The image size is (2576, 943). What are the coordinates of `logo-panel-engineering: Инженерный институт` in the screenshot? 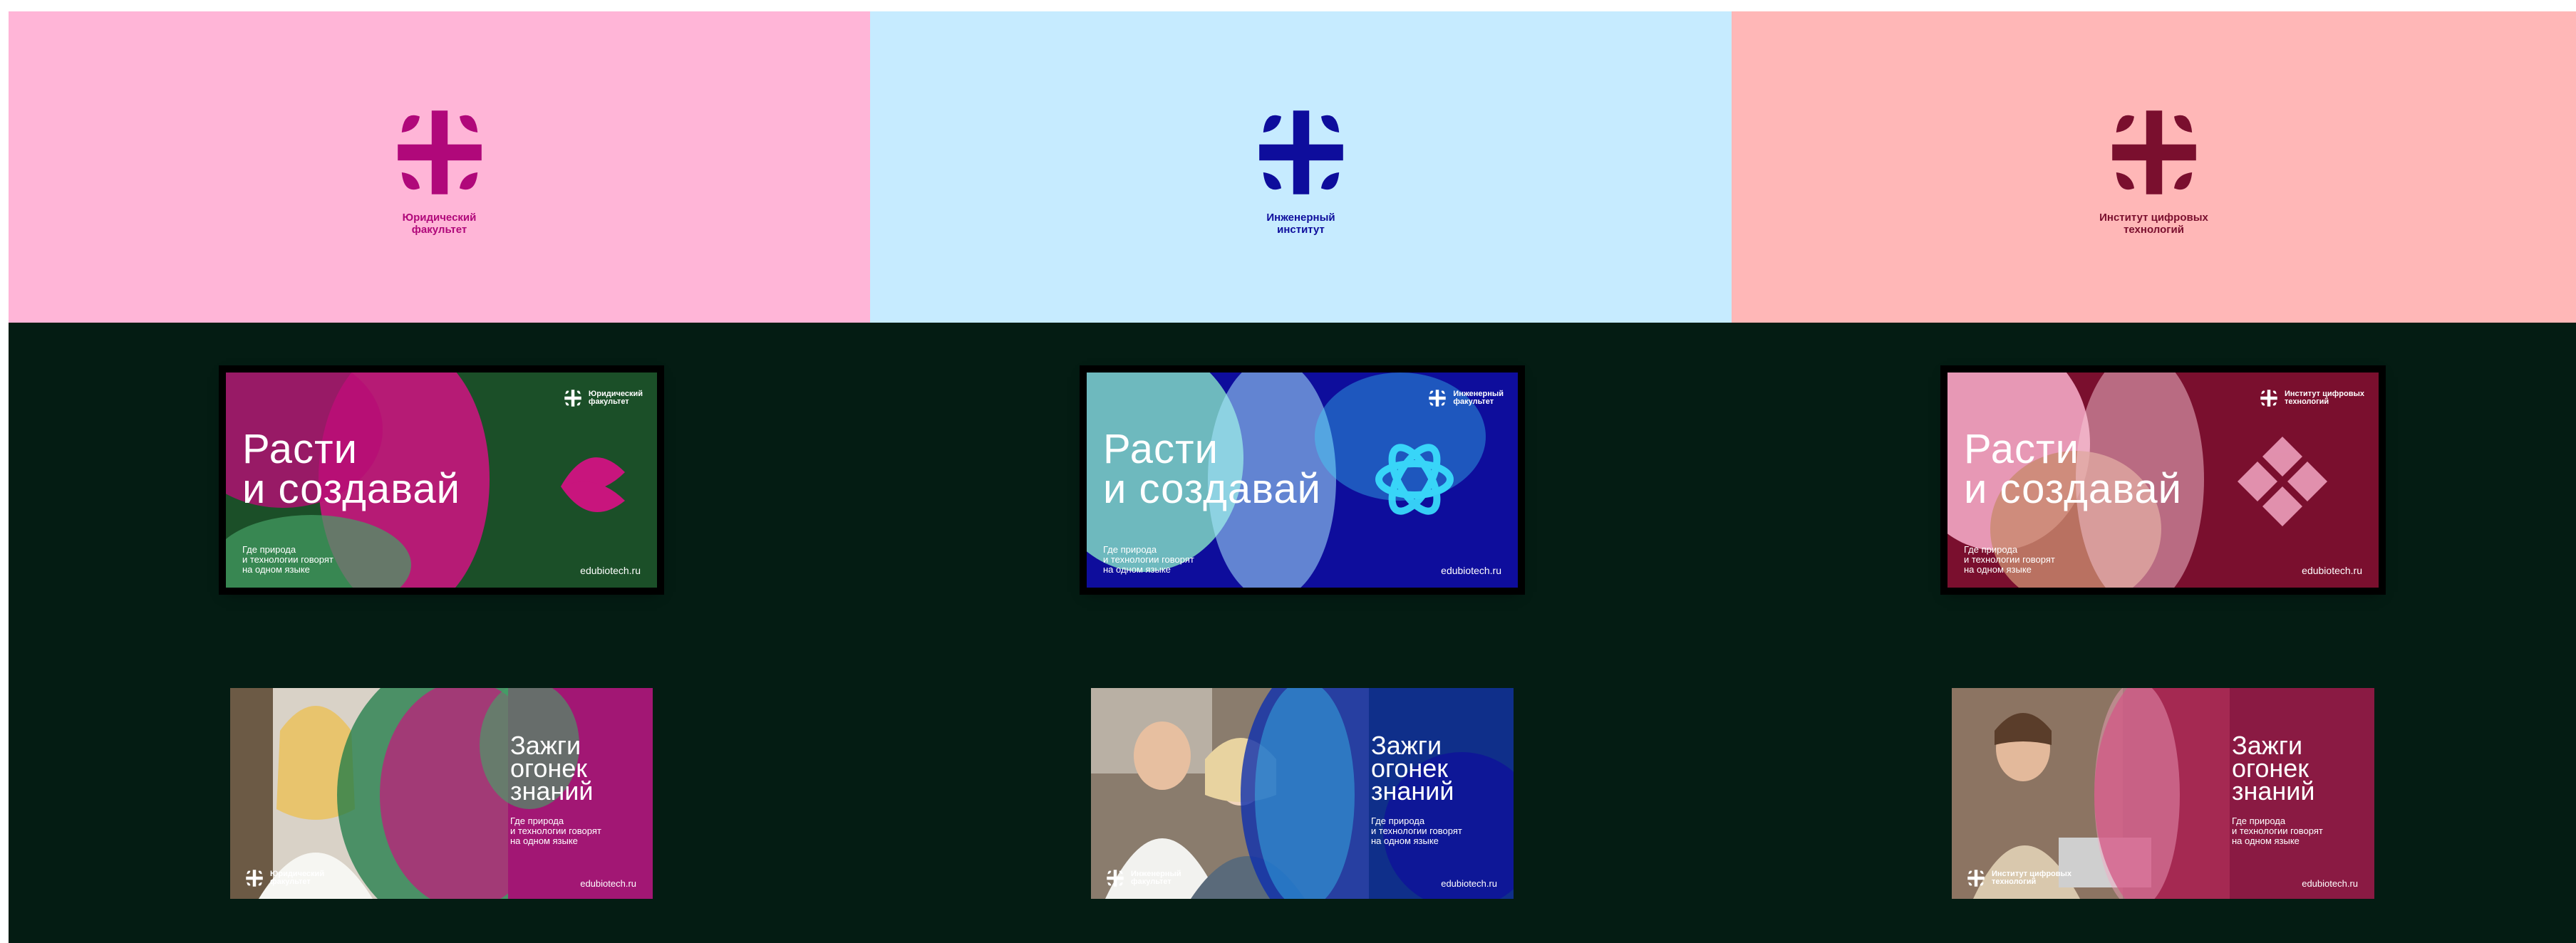 It's located at (1301, 167).